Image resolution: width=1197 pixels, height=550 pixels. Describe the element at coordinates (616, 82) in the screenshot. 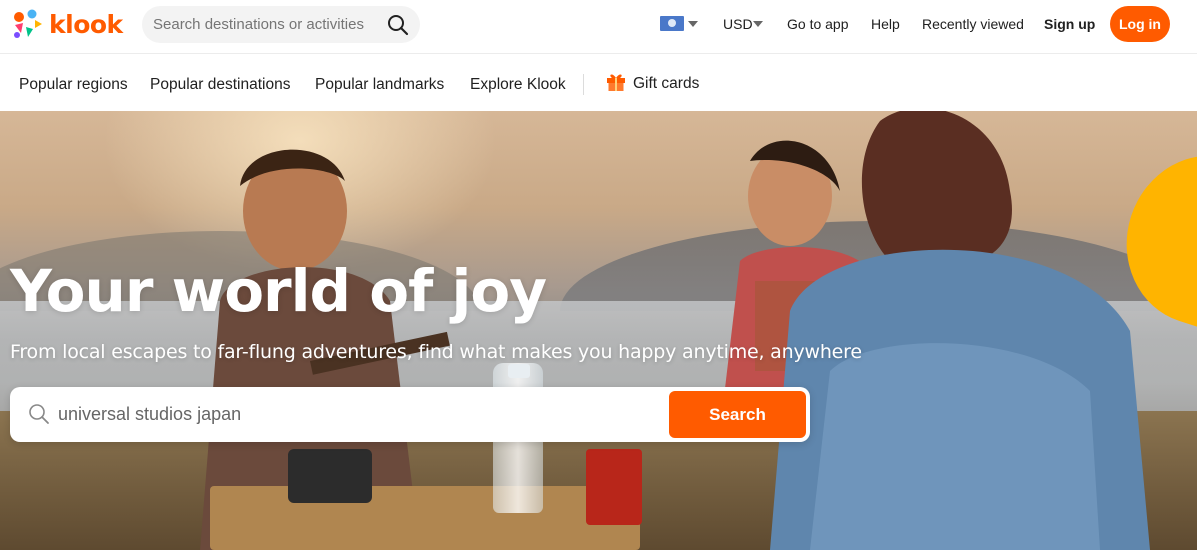

I see `gift-icon` at that location.